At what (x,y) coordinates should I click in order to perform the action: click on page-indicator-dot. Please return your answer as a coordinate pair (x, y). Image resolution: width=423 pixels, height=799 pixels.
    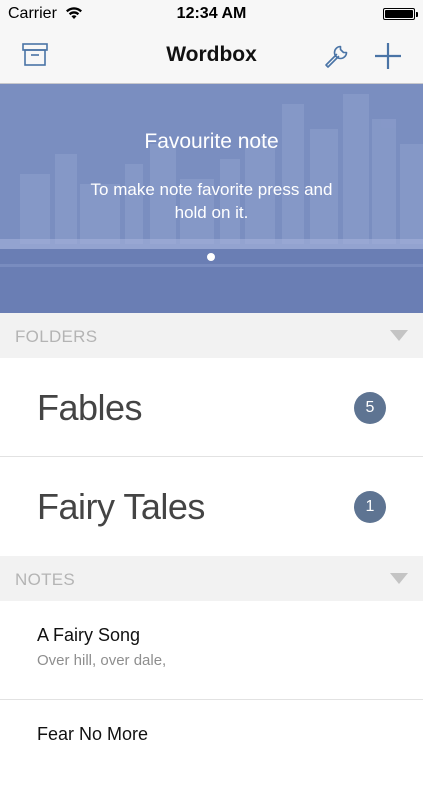
    Looking at the image, I should click on (211, 257).